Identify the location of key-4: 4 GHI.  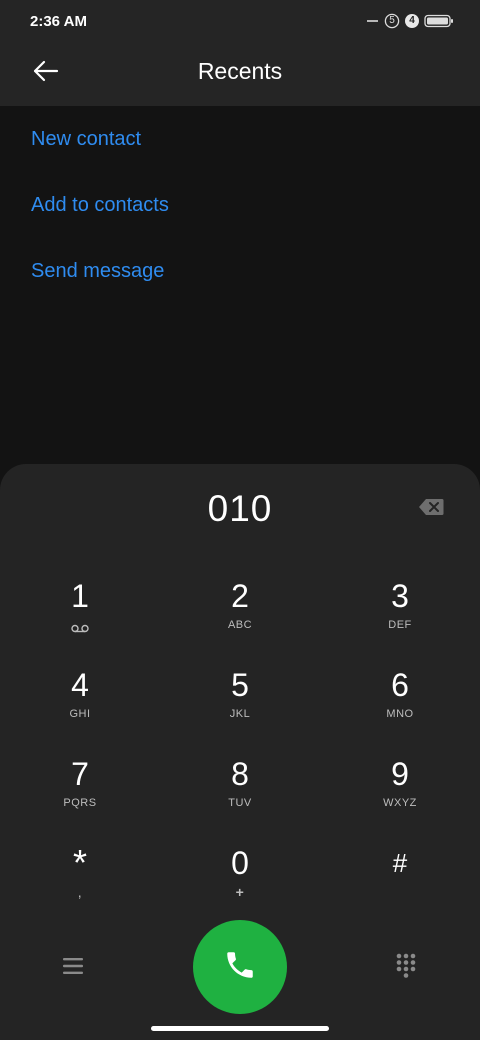
(80, 697).